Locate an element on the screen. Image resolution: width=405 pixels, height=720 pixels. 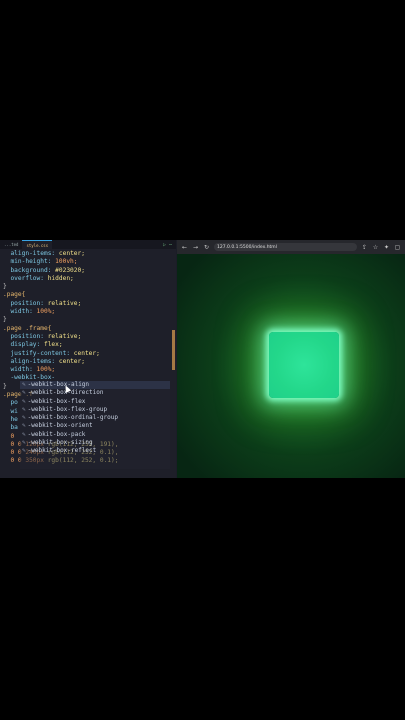
autocomplete-item: ✎ -webkit-box-flex-group is located at coordinates (95, 410).